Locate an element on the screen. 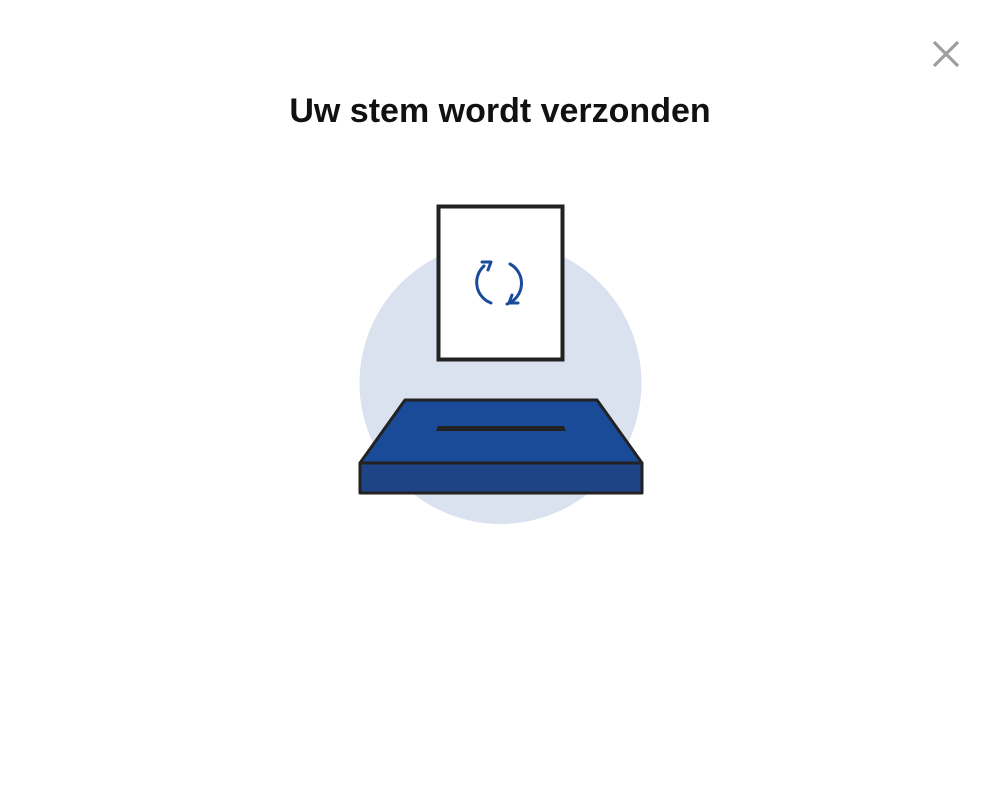  ballot-box-icon is located at coordinates (501, 446).